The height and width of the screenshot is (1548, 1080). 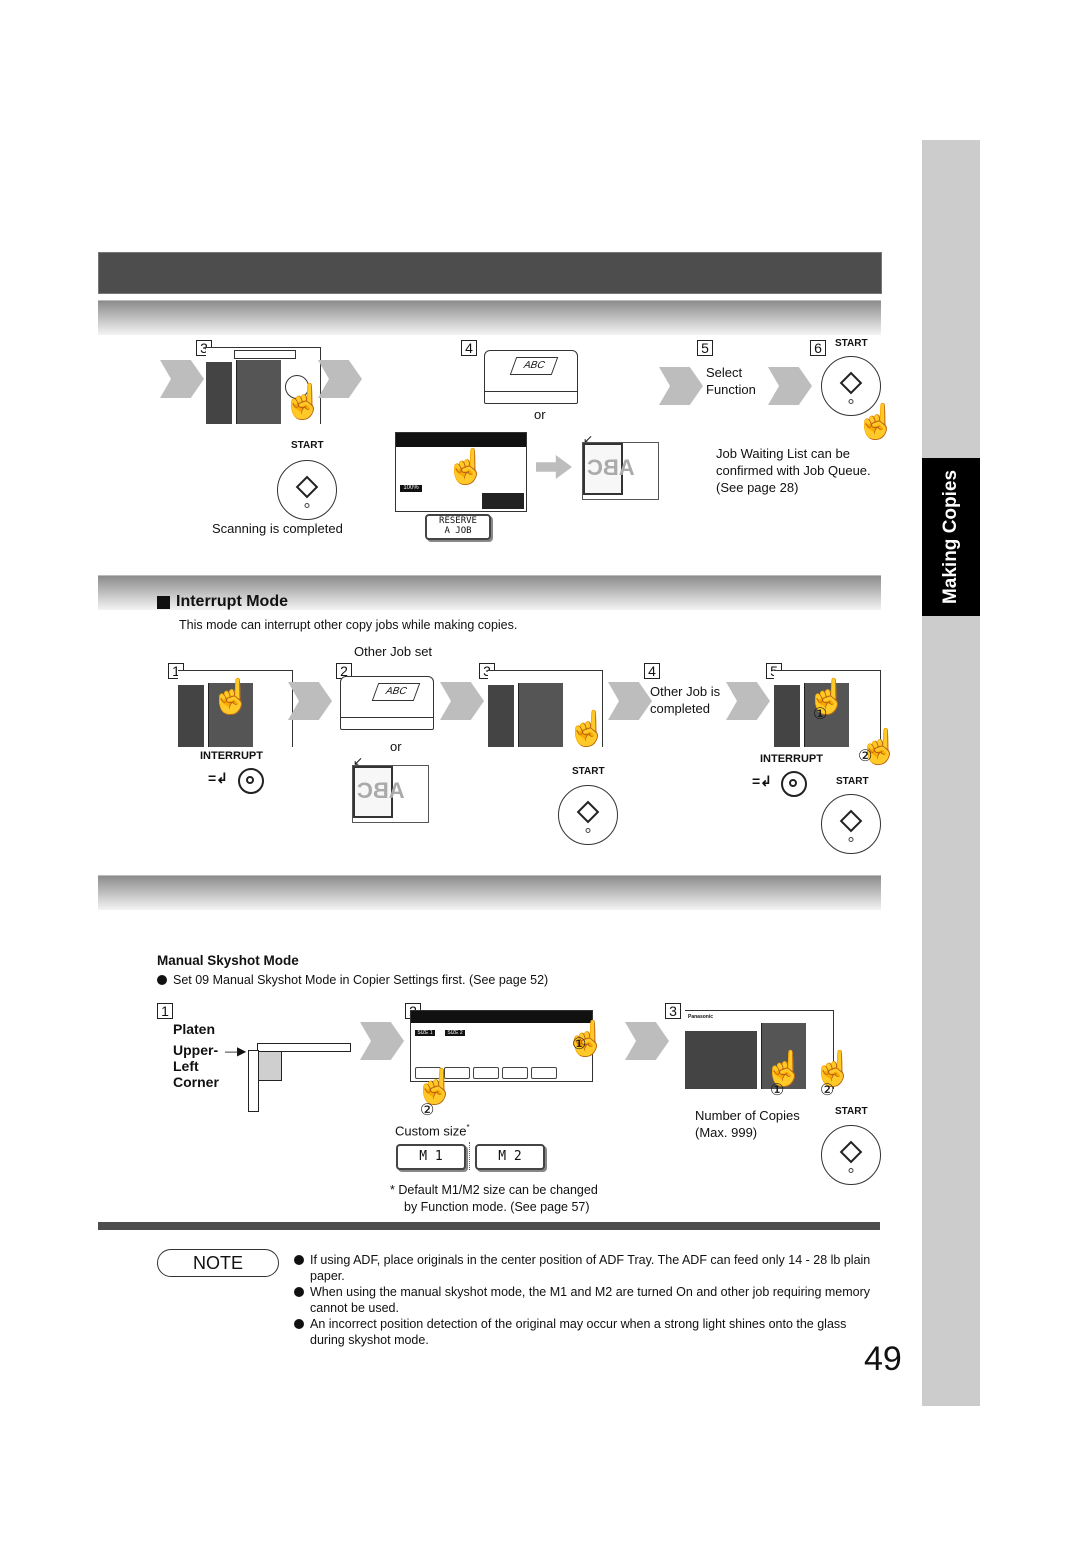 What do you see at coordinates (218, 1263) in the screenshot?
I see `note-label: NOTE` at bounding box center [218, 1263].